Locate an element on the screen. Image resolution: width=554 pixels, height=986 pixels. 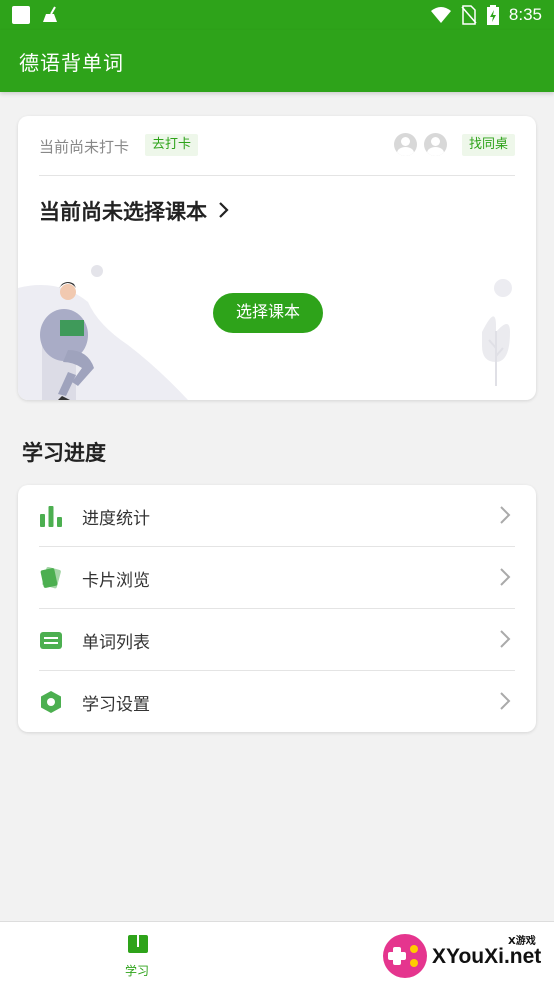
menu-item-label: 学习设置 is located at coordinates (116, 705).